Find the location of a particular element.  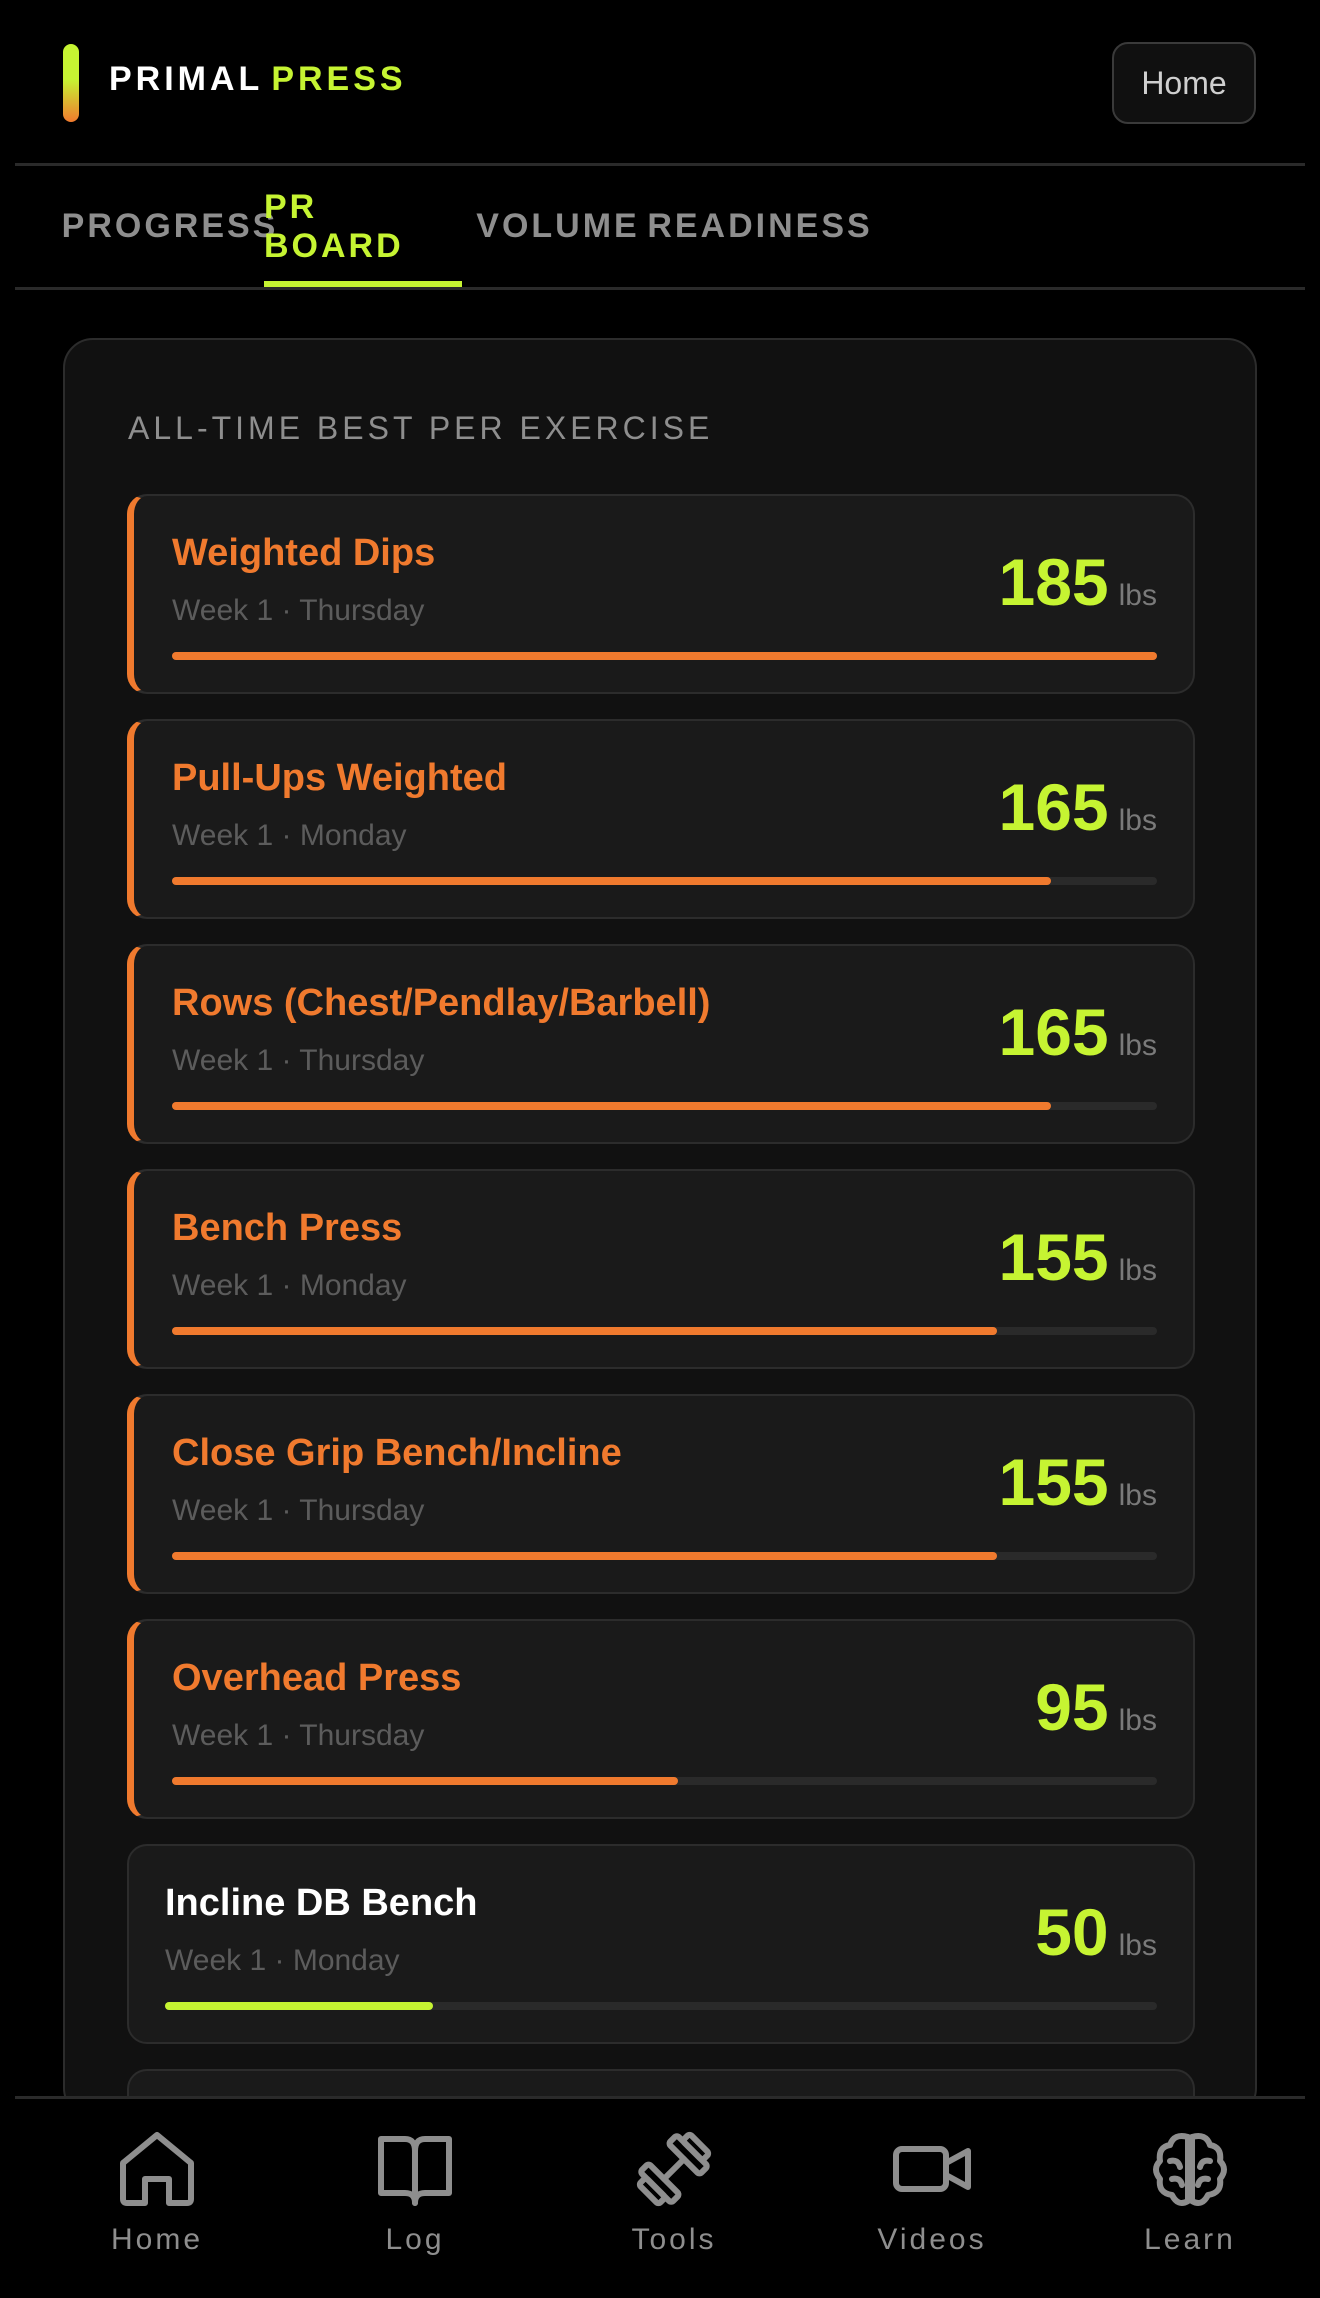

app-header: PRIMAL PRESS Home is located at coordinates (660, 83).